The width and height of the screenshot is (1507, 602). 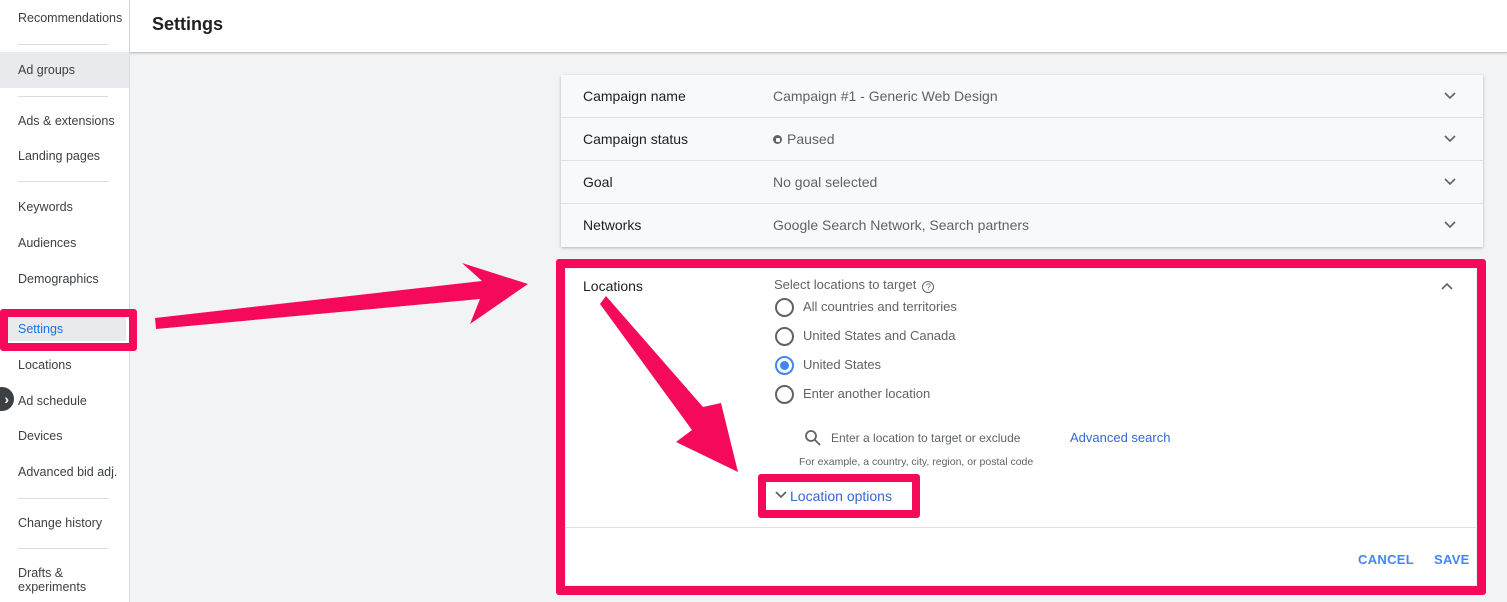 What do you see at coordinates (40, 436) in the screenshot?
I see `sidebar-item-devices: Devices` at bounding box center [40, 436].